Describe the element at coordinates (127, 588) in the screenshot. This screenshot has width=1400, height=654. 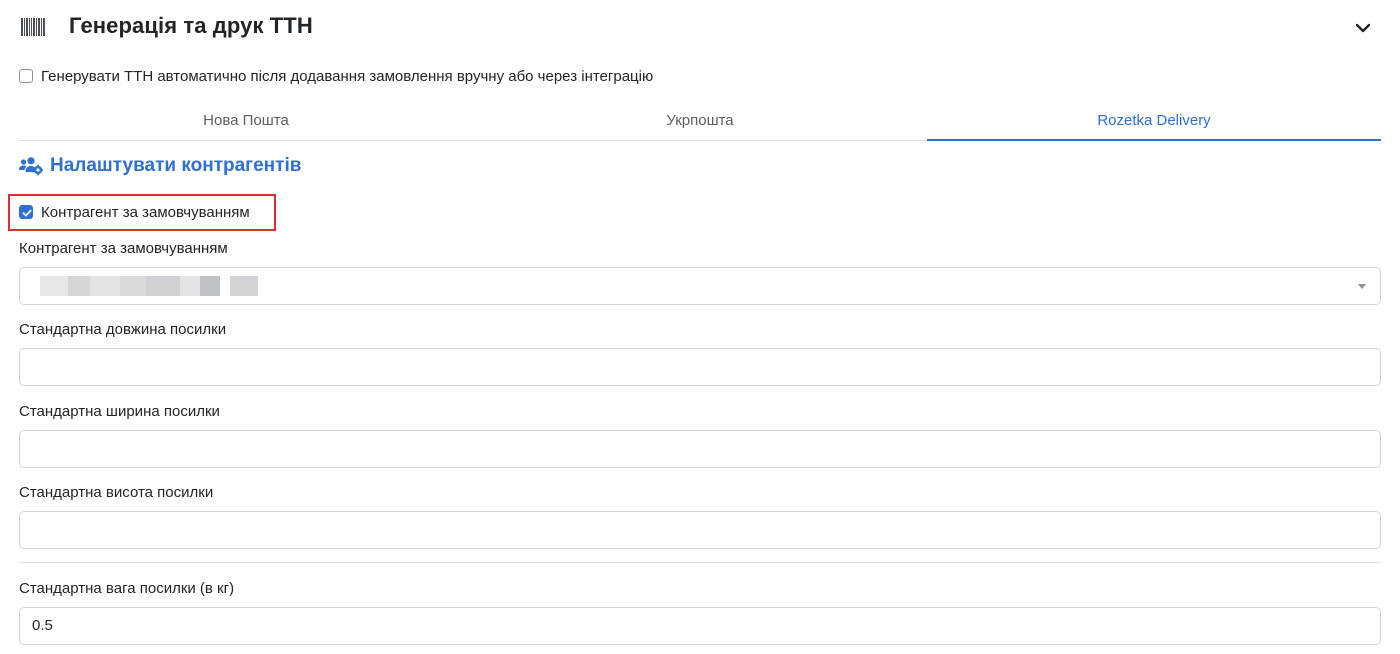
I see `weight-label: Стандартна вага посилки (в кг)` at that location.